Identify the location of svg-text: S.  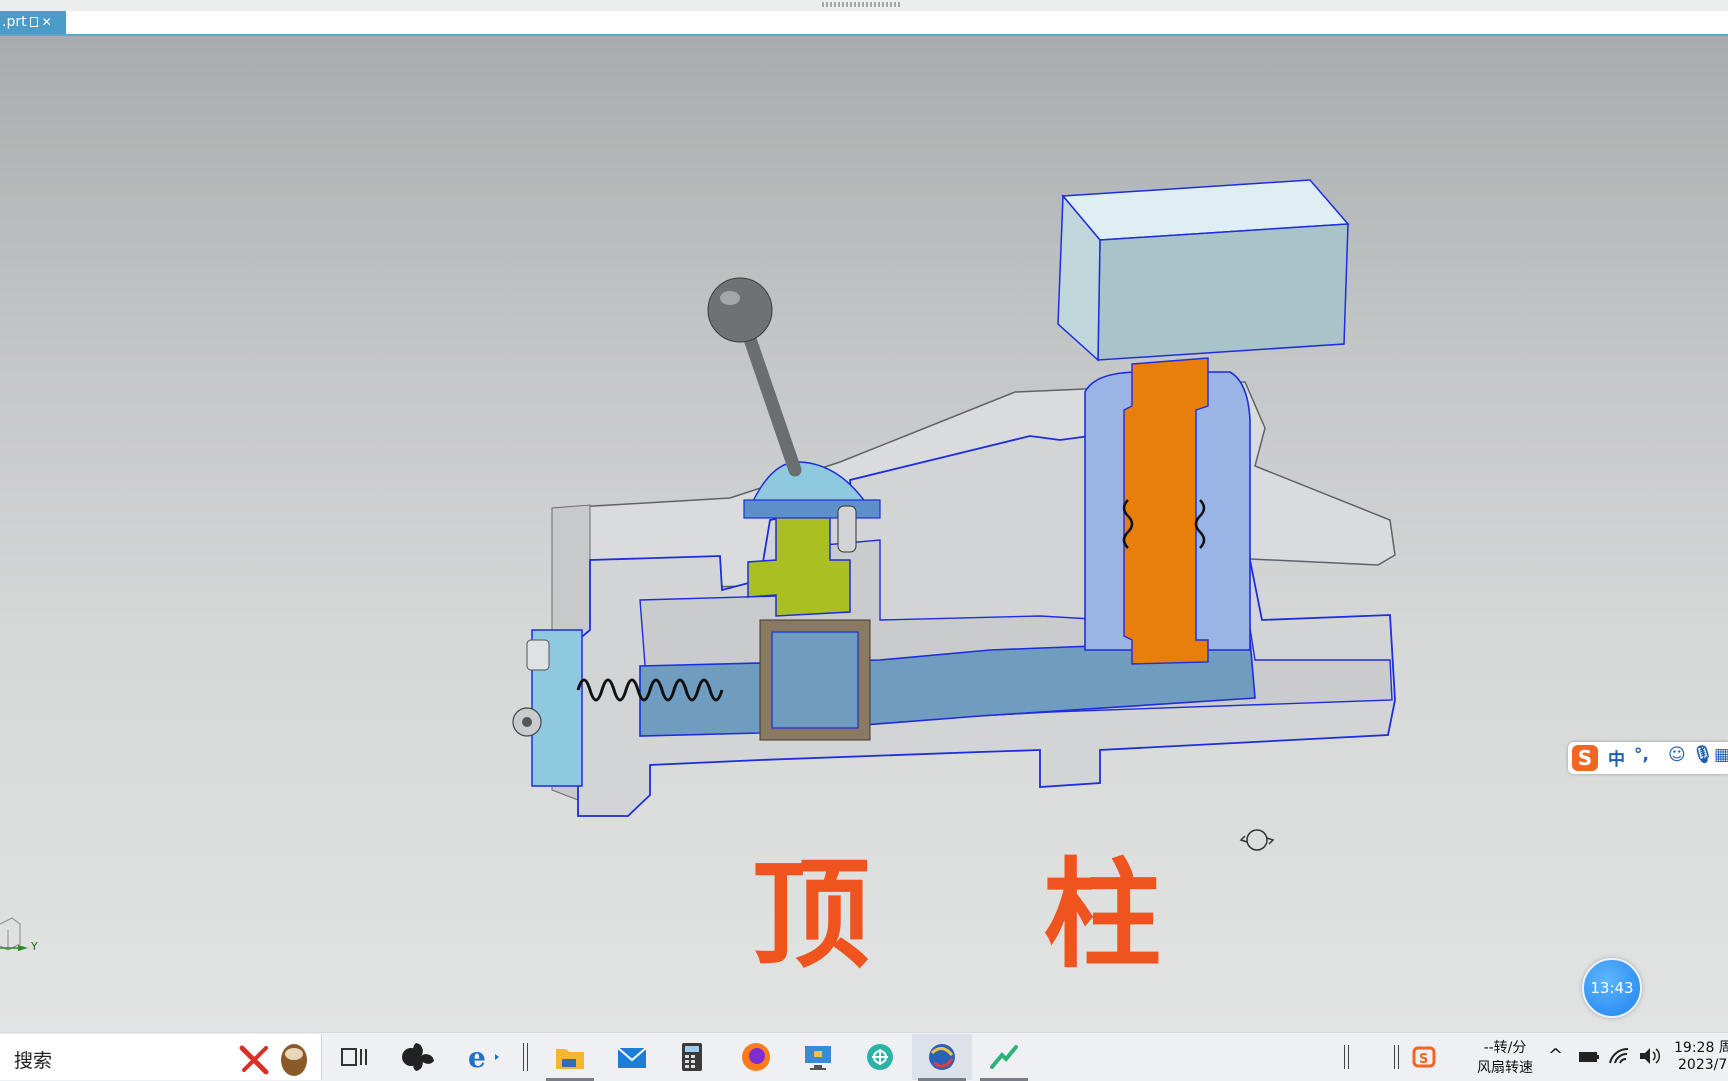
(1423, 1059).